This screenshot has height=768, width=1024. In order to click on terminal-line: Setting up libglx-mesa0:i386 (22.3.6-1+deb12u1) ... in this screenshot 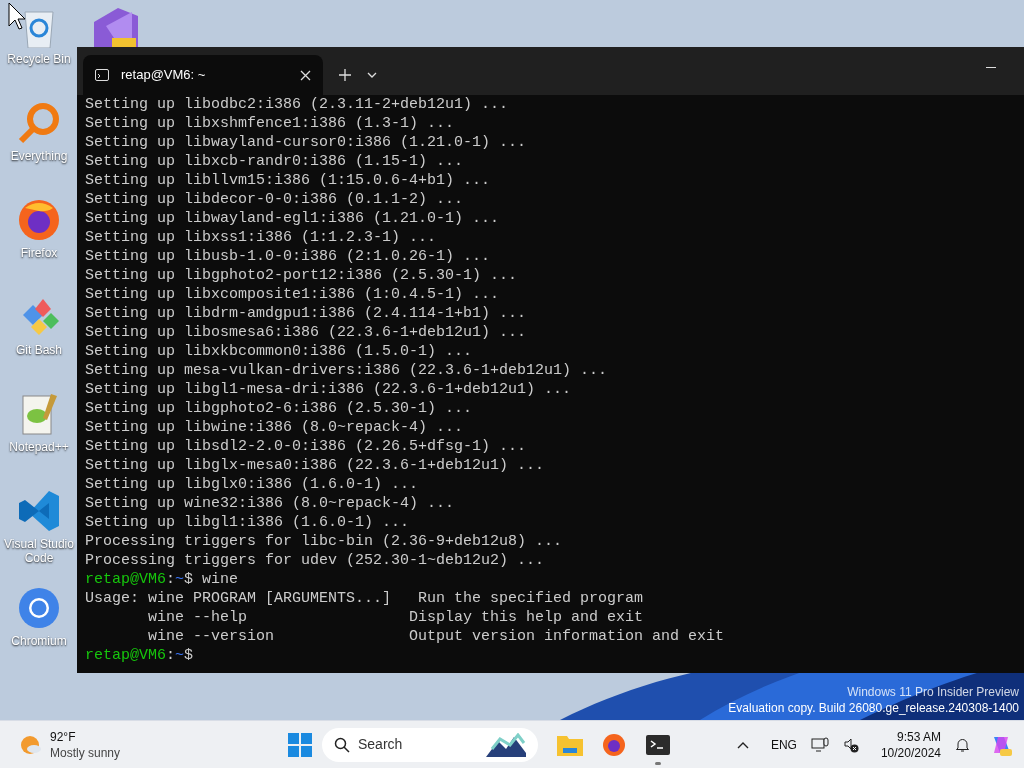, I will do `click(315, 465)`.